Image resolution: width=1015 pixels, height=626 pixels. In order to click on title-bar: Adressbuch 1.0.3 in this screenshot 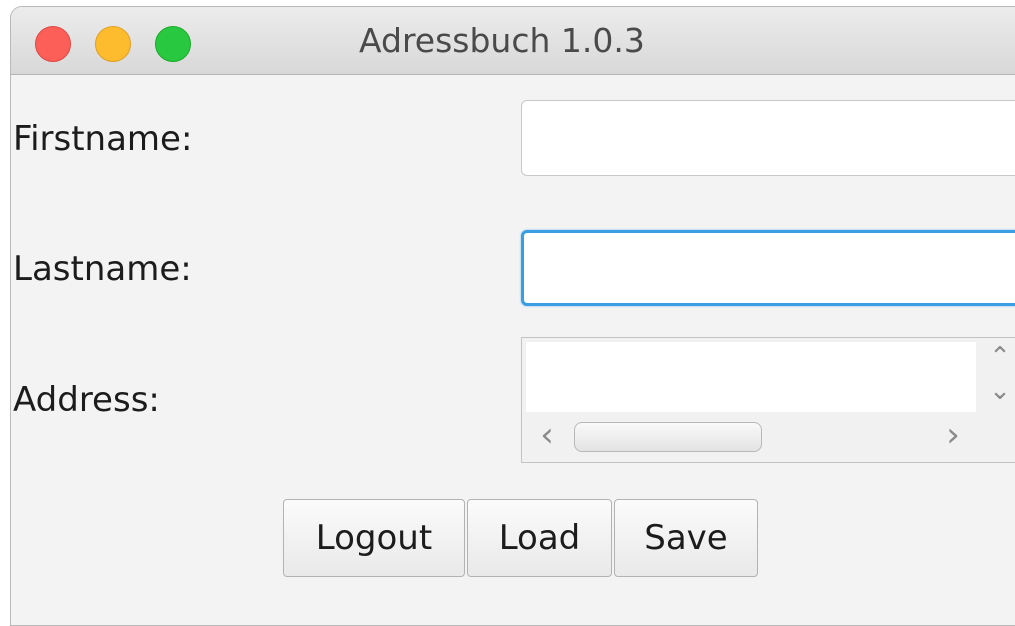, I will do `click(513, 41)`.